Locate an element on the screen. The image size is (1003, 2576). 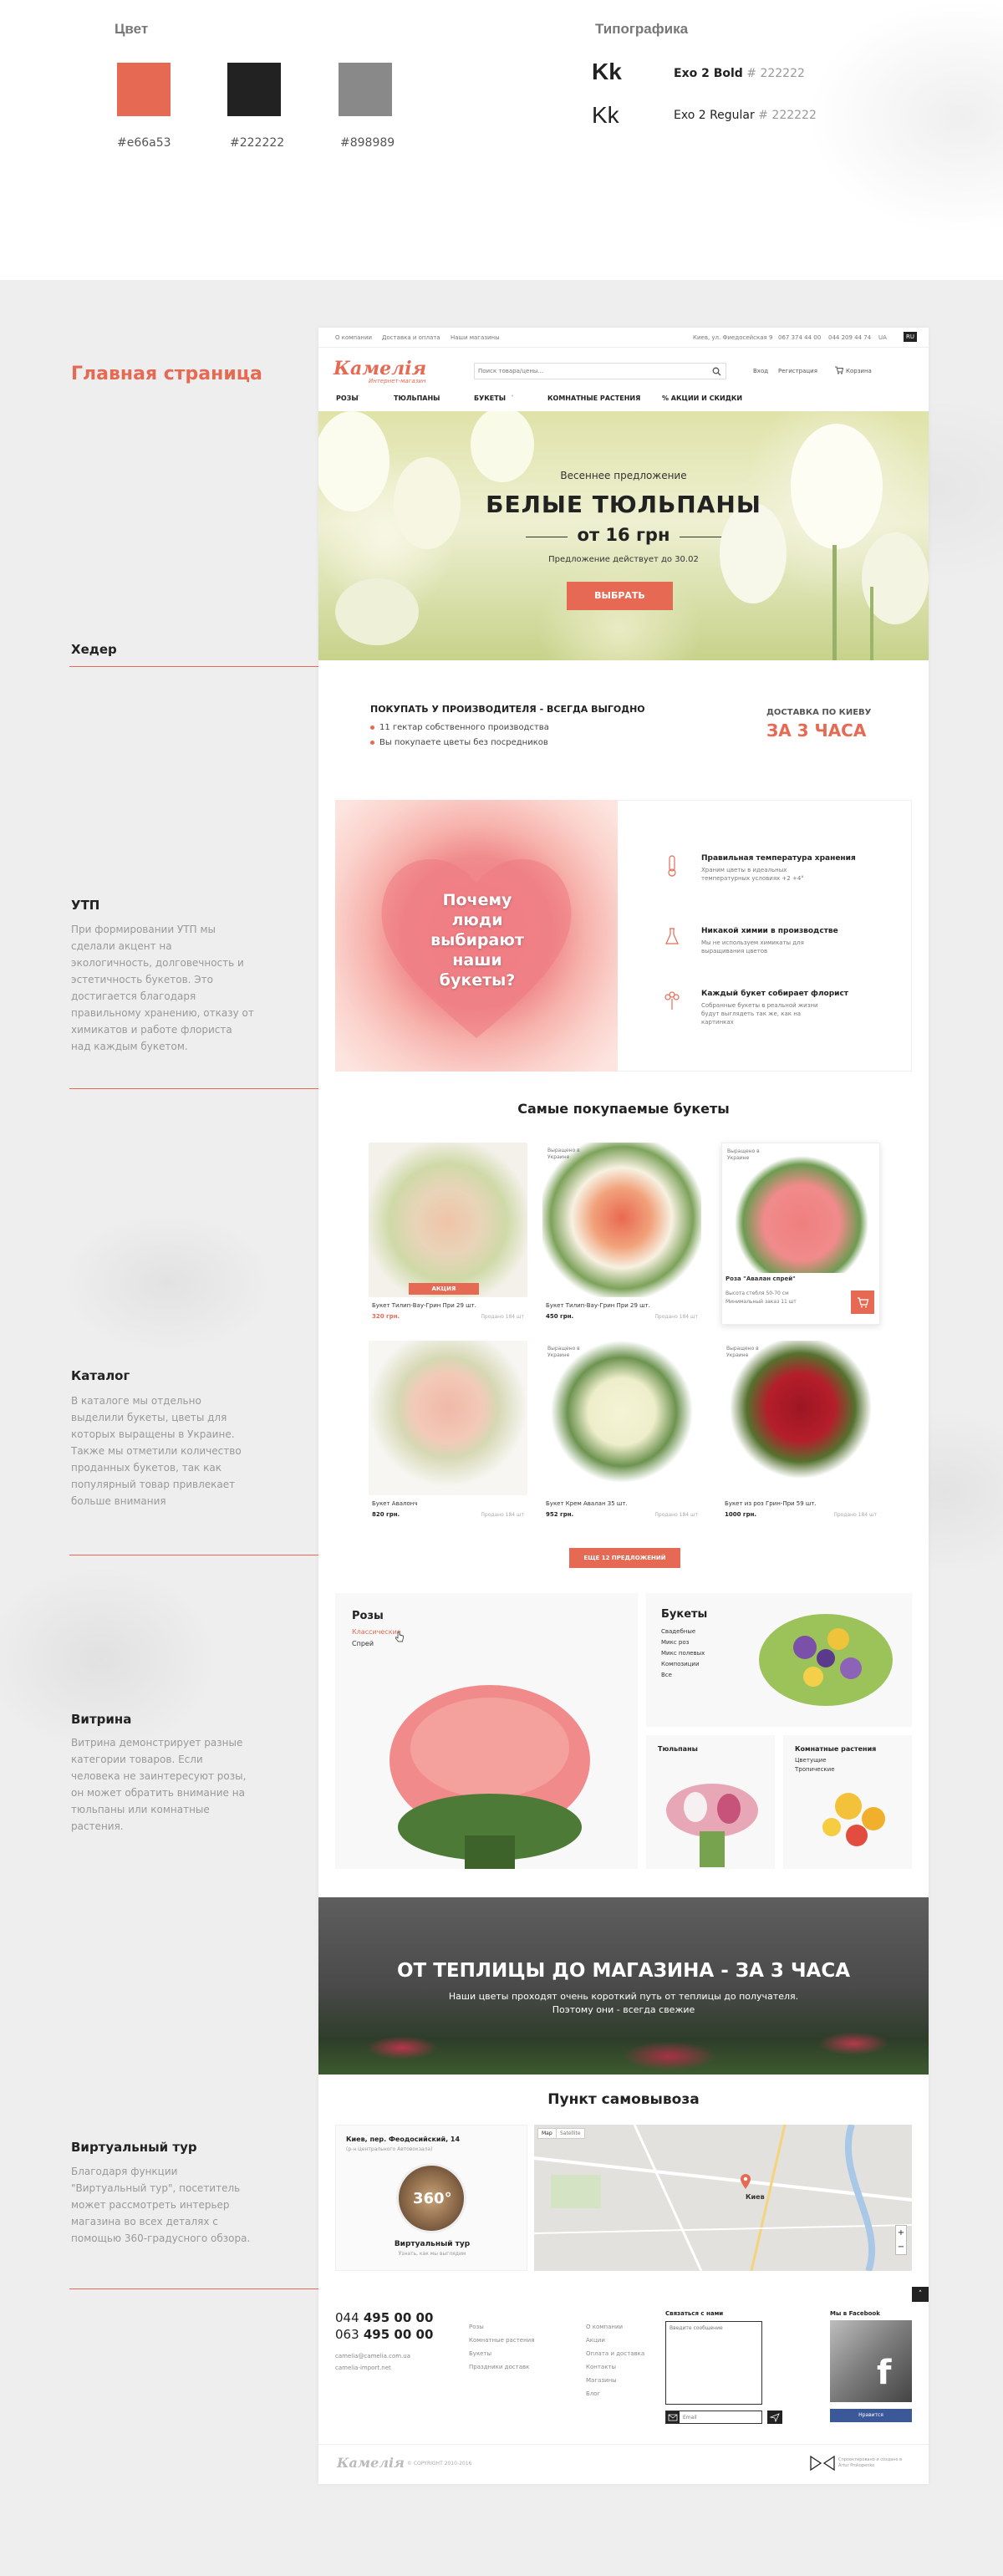
flask-icon is located at coordinates (672, 936).